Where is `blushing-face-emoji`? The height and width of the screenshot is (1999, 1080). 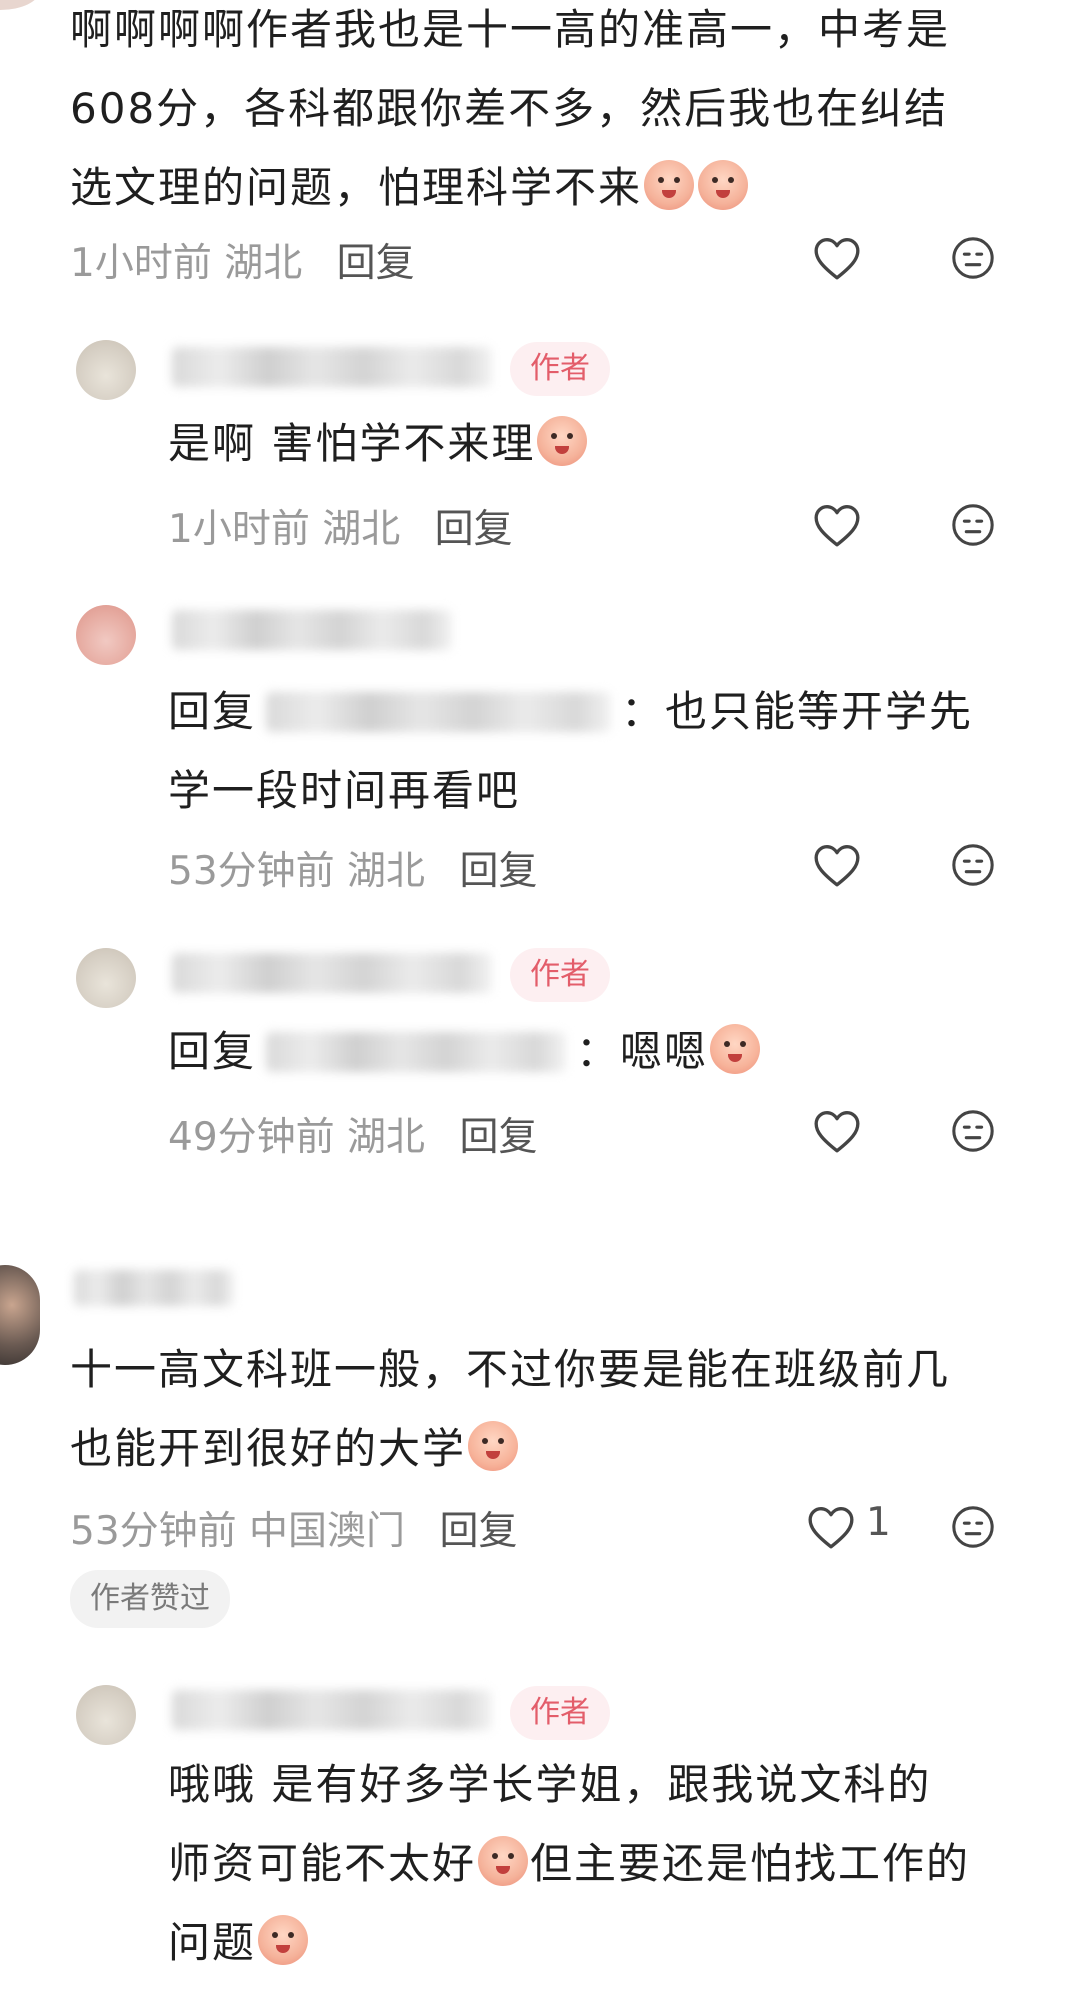 blushing-face-emoji is located at coordinates (735, 1049).